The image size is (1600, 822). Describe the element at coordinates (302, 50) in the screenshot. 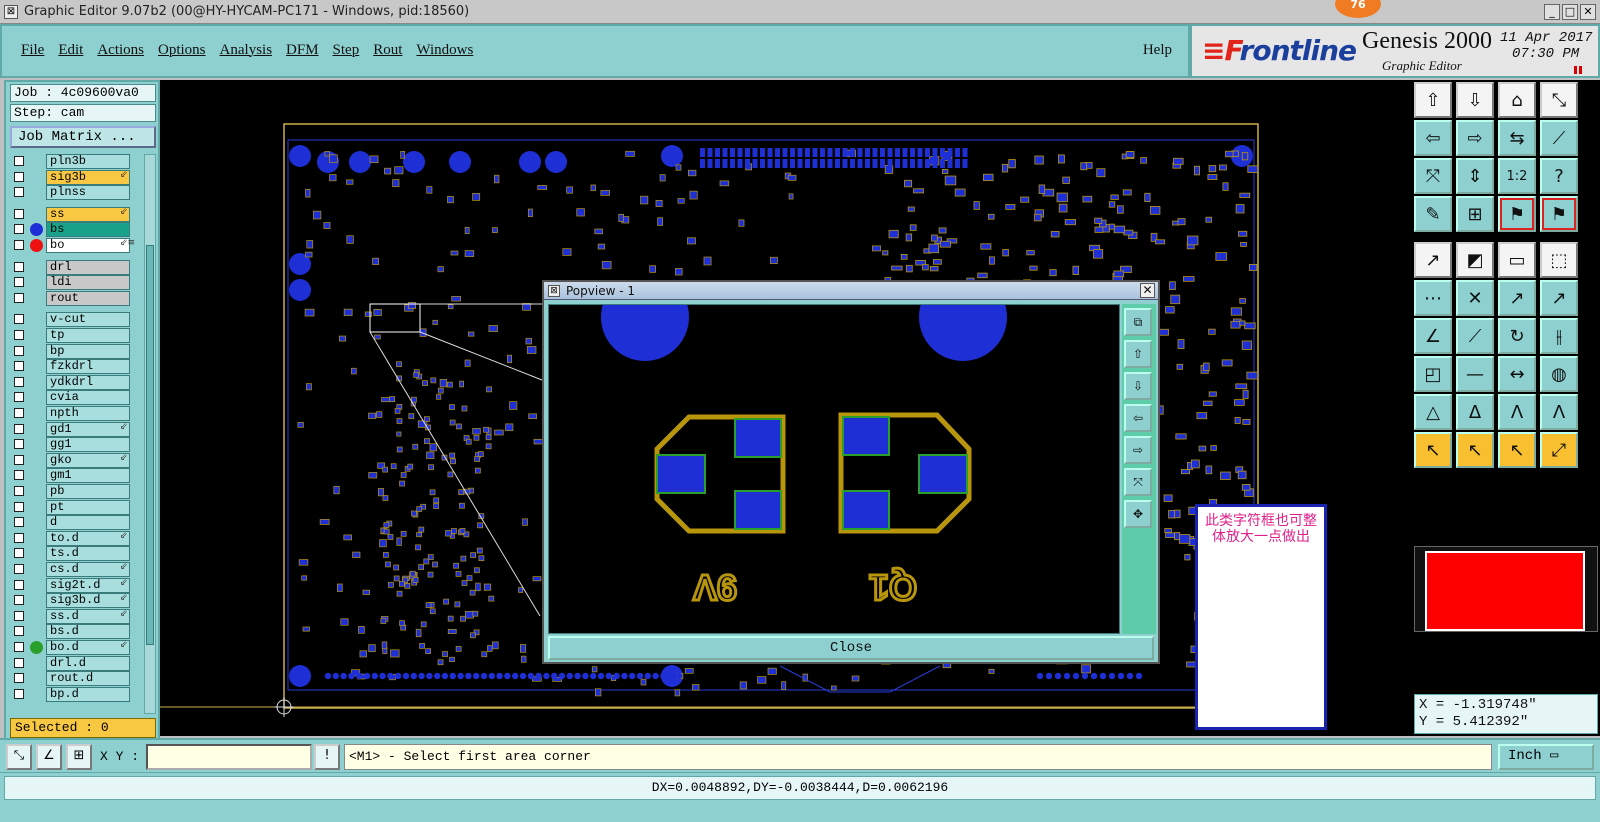

I see `menu-dfm: DFM` at that location.